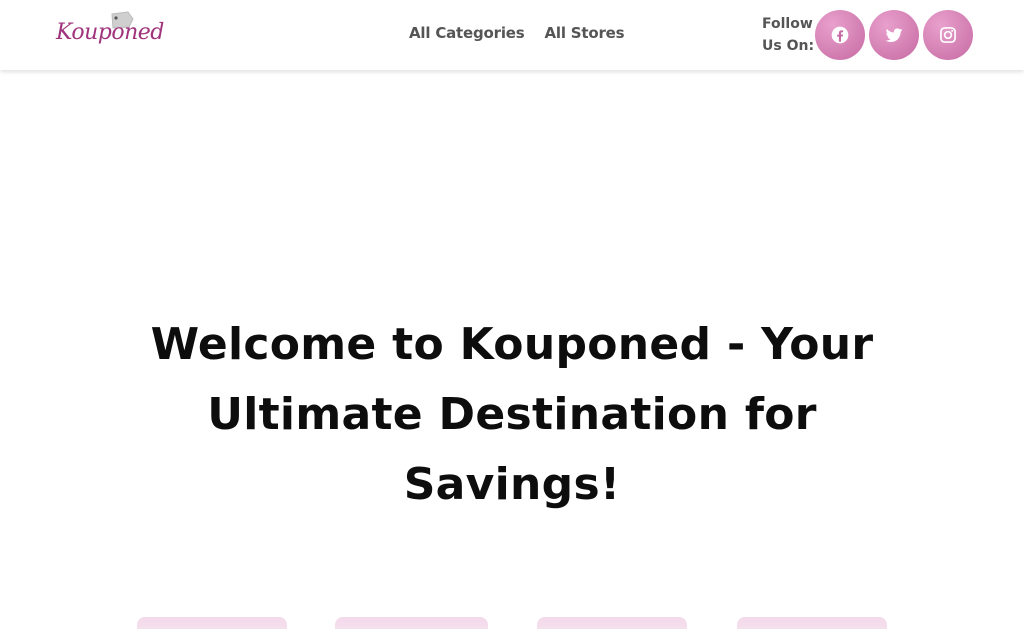 The height and width of the screenshot is (629, 1024). Describe the element at coordinates (788, 35) in the screenshot. I see `follow-label: Follow Us On:` at that location.